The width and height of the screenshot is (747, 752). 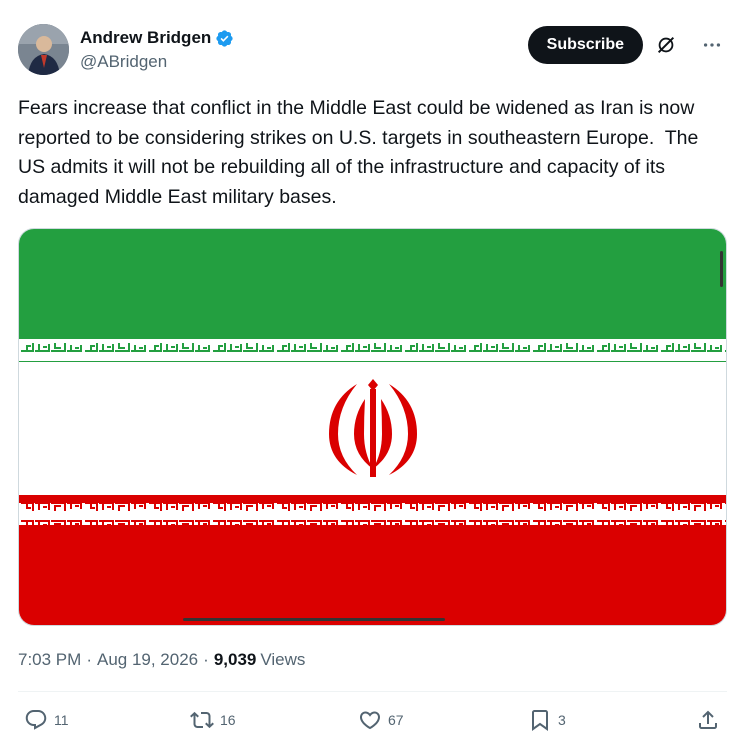 I want to click on bookmark-count: 3, so click(x=562, y=720).